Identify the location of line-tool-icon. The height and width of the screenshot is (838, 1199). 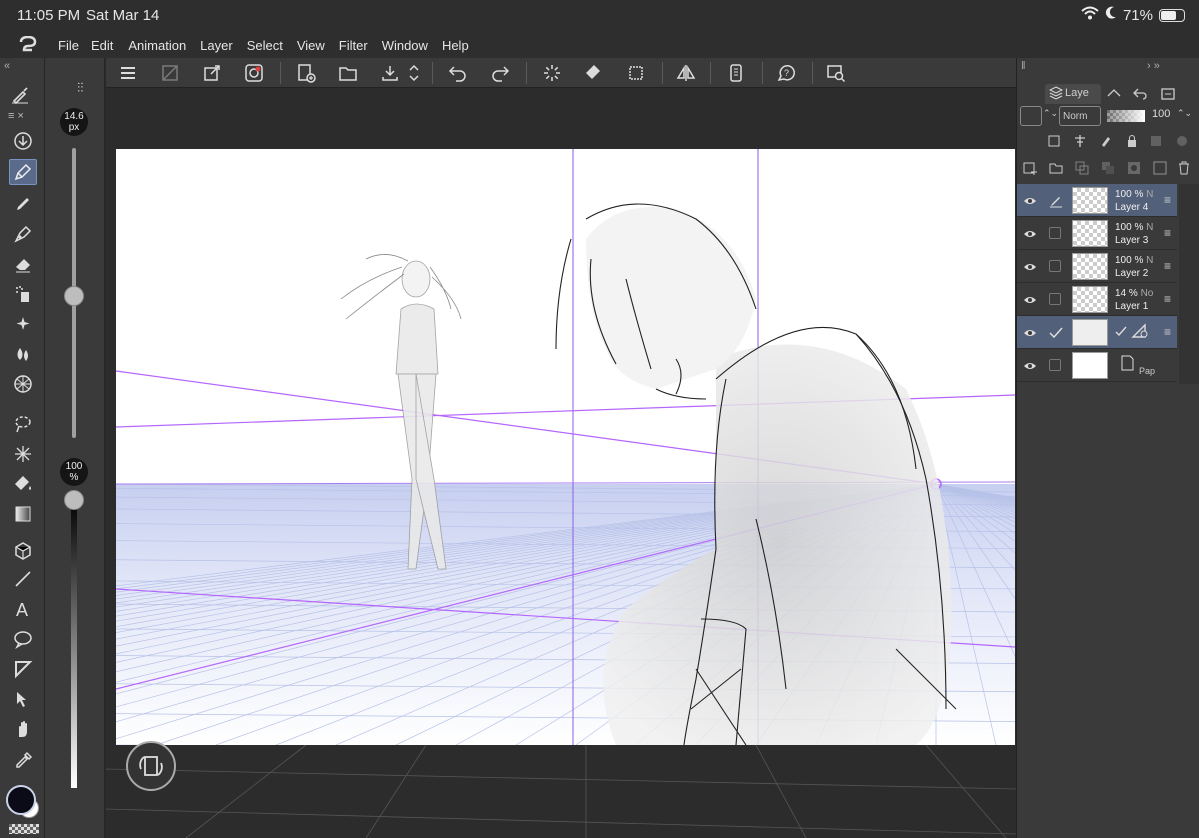
(23, 579).